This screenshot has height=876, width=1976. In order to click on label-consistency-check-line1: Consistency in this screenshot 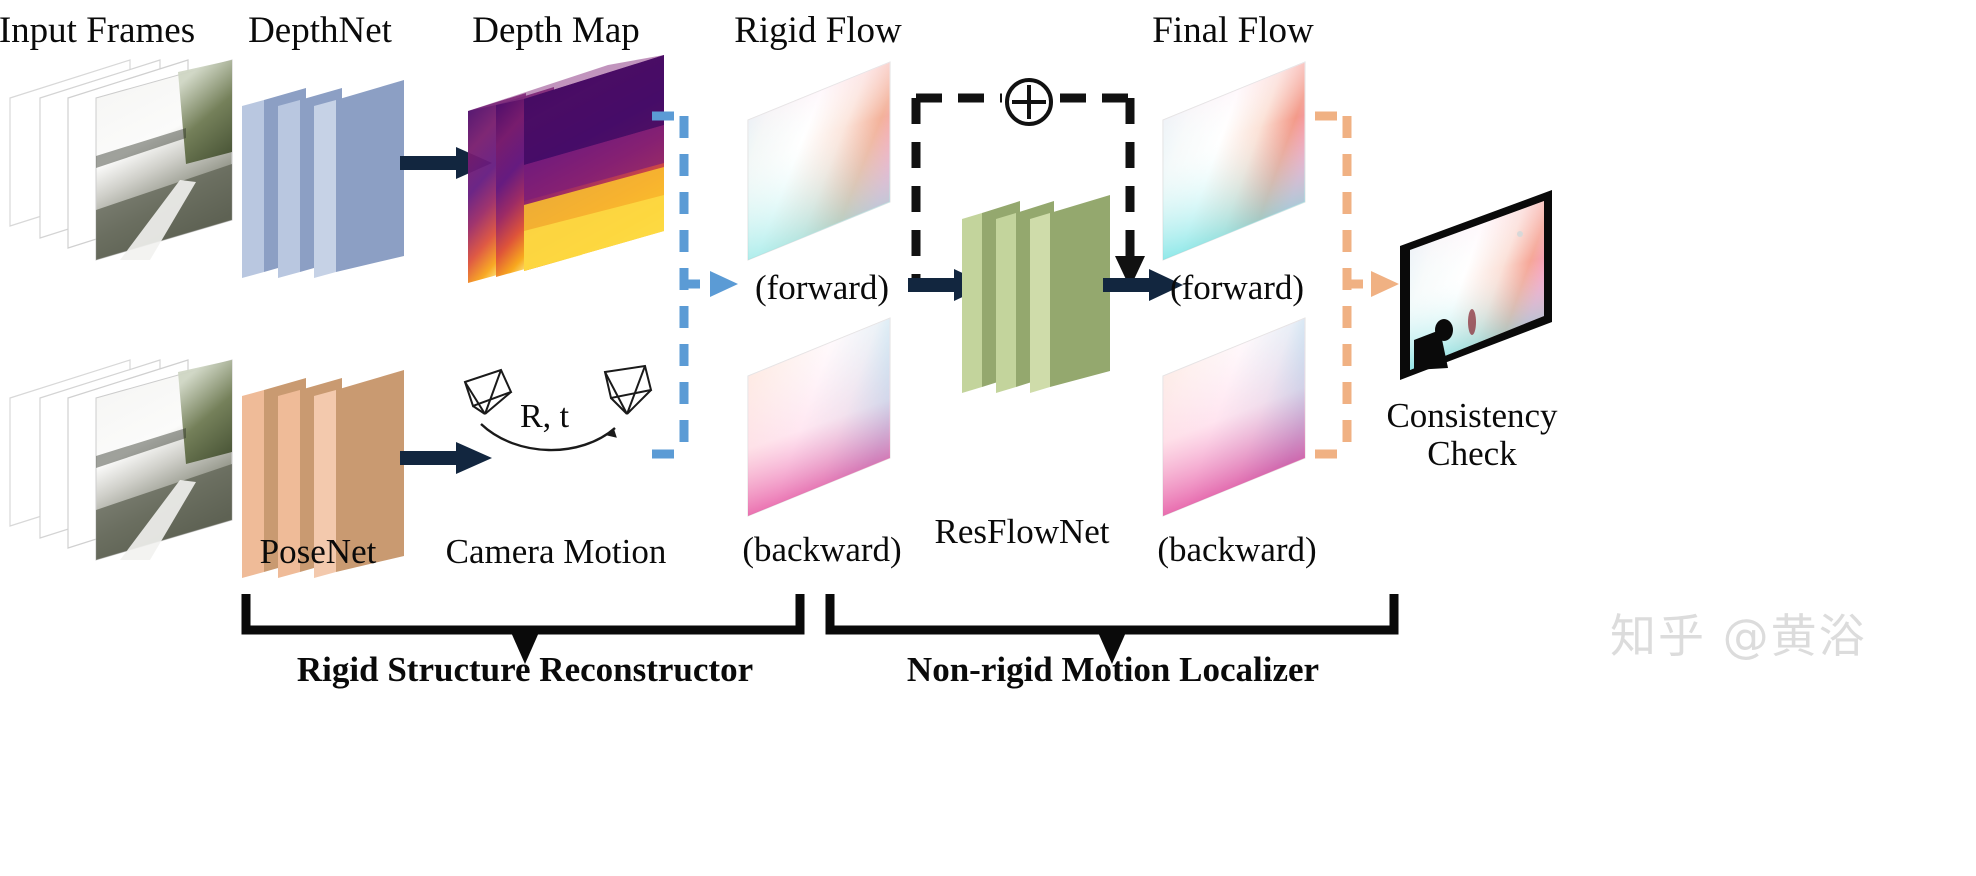, I will do `click(1472, 415)`.